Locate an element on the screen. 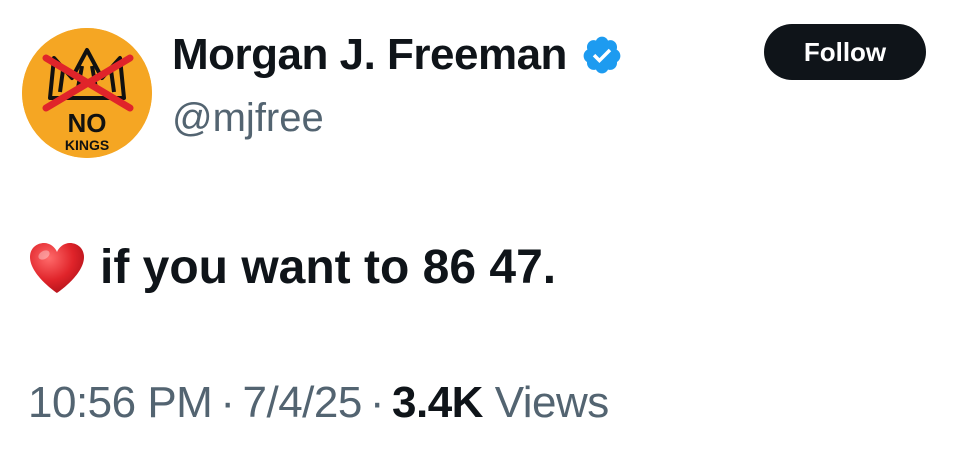 The height and width of the screenshot is (460, 968). tweet-time: 10:56 PM is located at coordinates (120, 402).